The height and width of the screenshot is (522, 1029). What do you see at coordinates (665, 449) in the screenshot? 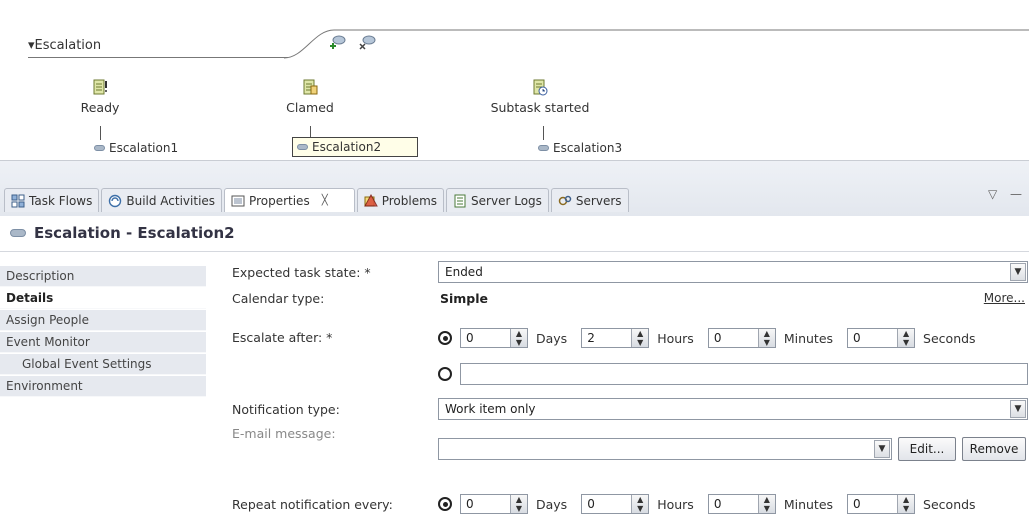
I see `email-message-select: ▼` at bounding box center [665, 449].